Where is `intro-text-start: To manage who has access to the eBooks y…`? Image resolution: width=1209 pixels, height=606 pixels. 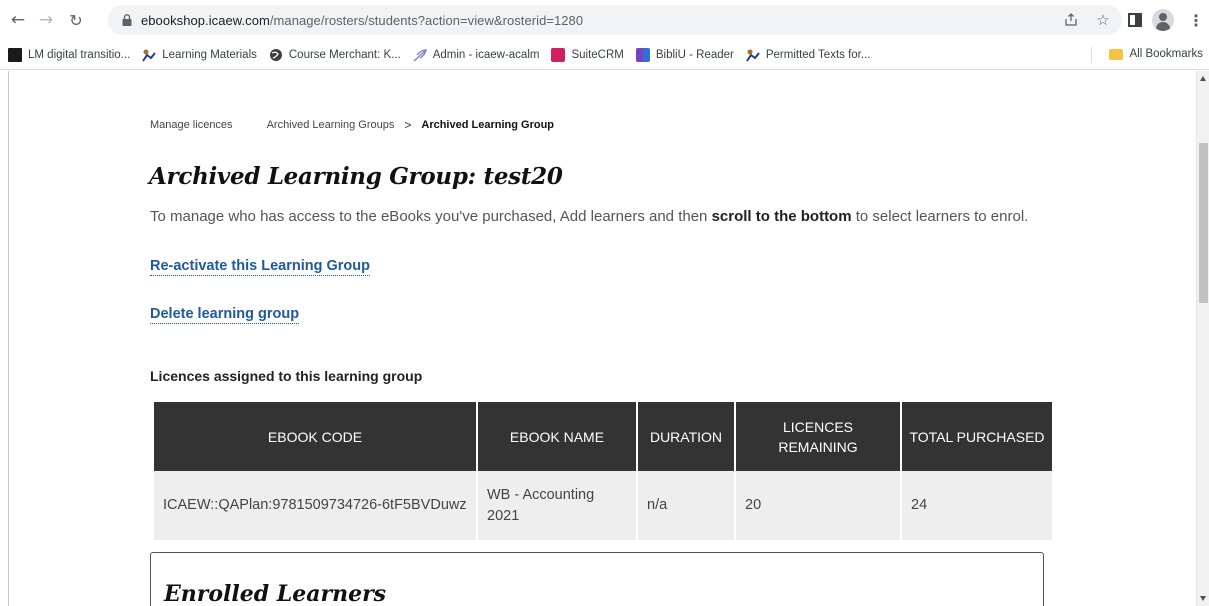 intro-text-start: To manage who has access to the eBooks y… is located at coordinates (431, 216).